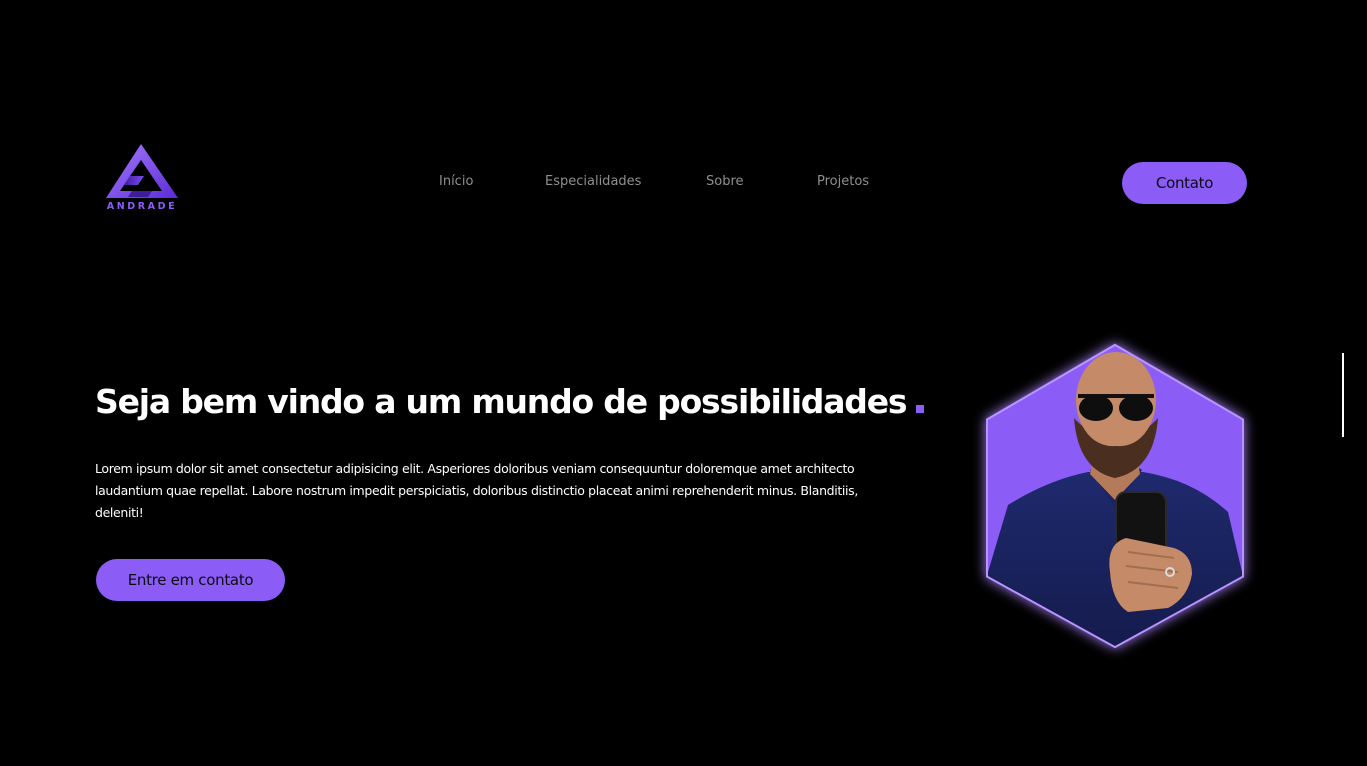 The image size is (1367, 766). Describe the element at coordinates (456, 181) in the screenshot. I see `nav-item-inicio: Início` at that location.